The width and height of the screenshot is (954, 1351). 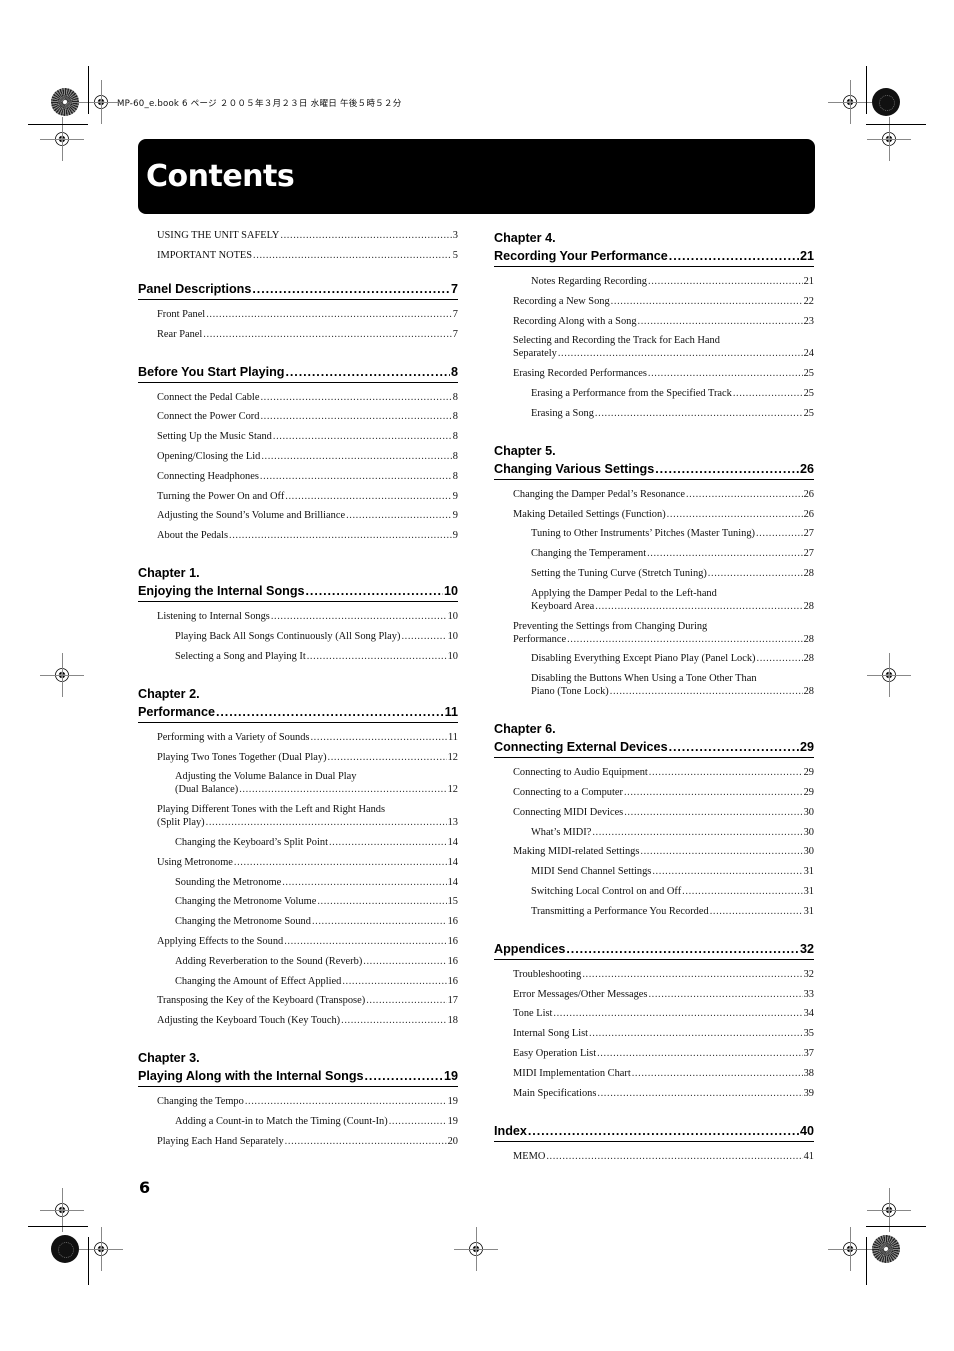 What do you see at coordinates (654, 281) in the screenshot?
I see `toc-entry: Notes Regarding Recording 21` at bounding box center [654, 281].